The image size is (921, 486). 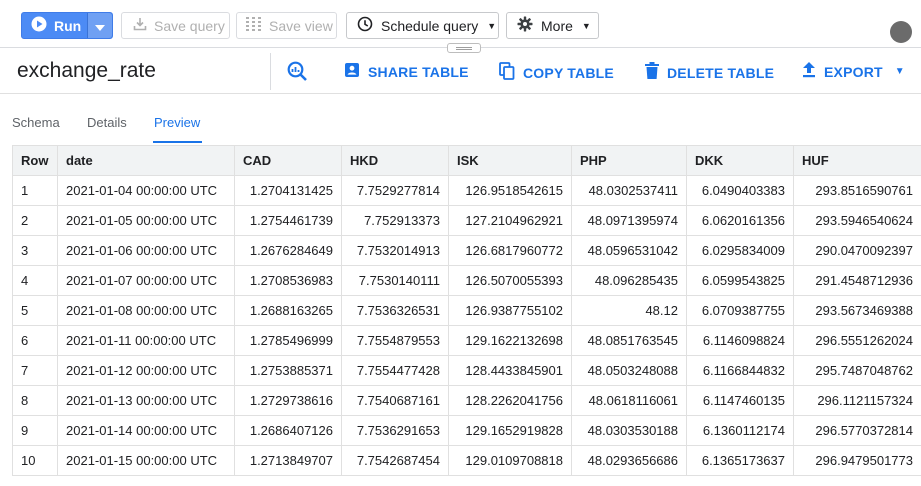 What do you see at coordinates (146, 340) in the screenshot?
I see `table-cell: 2021-01-11 00:00:00 UTC` at bounding box center [146, 340].